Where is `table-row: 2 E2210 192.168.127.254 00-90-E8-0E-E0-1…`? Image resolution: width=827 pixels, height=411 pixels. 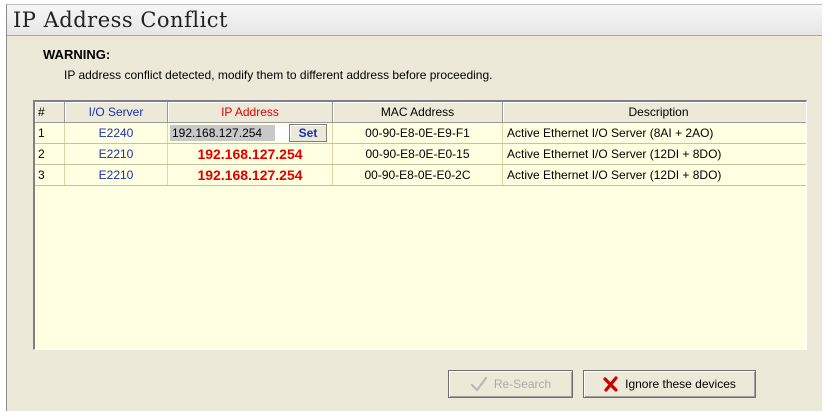
table-row: 2 E2210 192.168.127.254 00-90-E8-0E-E0-1… is located at coordinates (420, 154).